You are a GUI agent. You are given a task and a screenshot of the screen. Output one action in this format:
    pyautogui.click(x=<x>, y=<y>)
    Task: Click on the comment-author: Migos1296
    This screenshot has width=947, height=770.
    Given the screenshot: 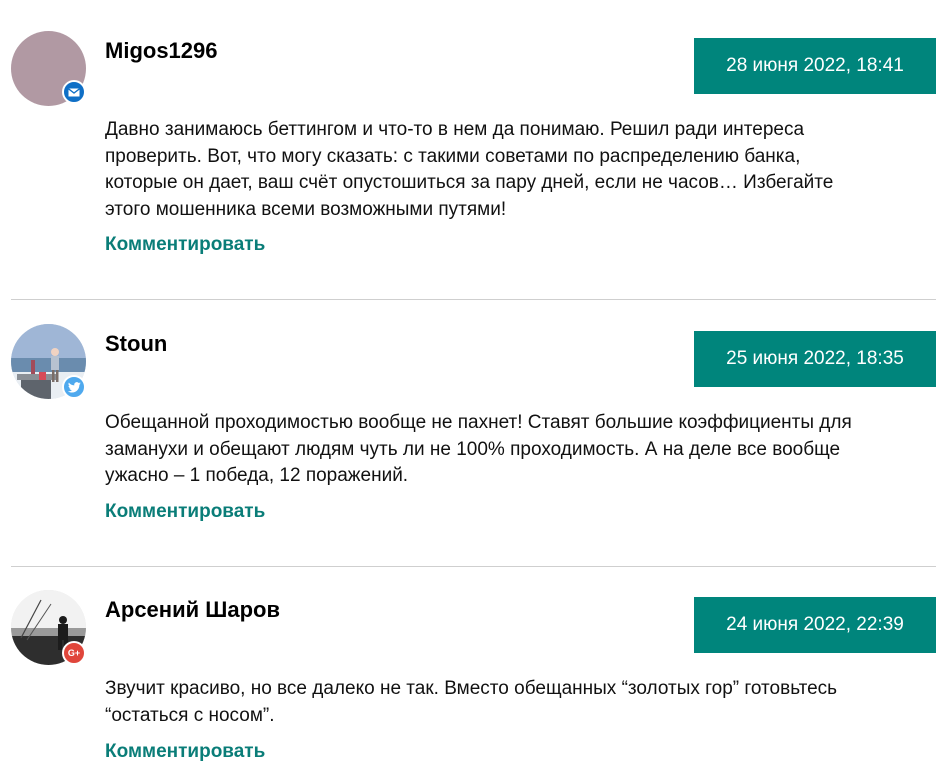 What is the action you would take?
    pyautogui.click(x=161, y=50)
    